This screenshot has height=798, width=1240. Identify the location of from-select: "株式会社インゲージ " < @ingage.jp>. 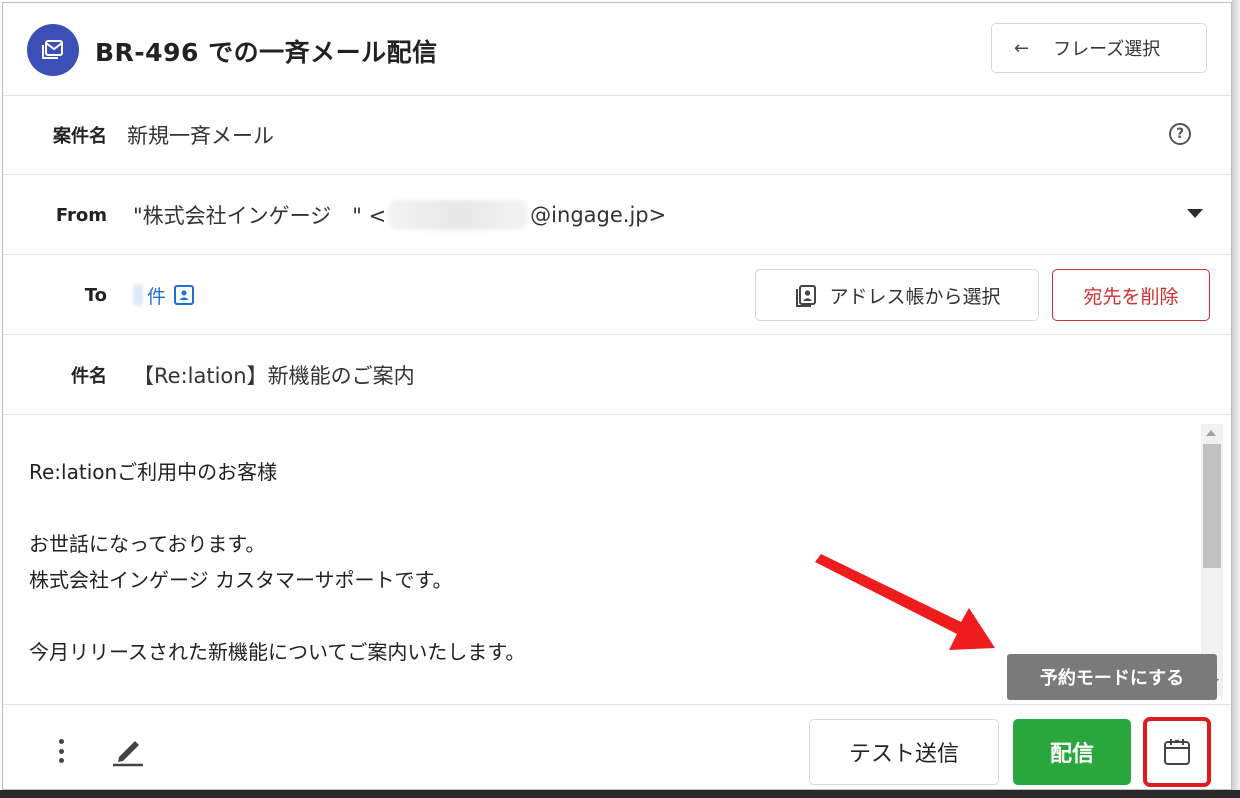
(399, 215).